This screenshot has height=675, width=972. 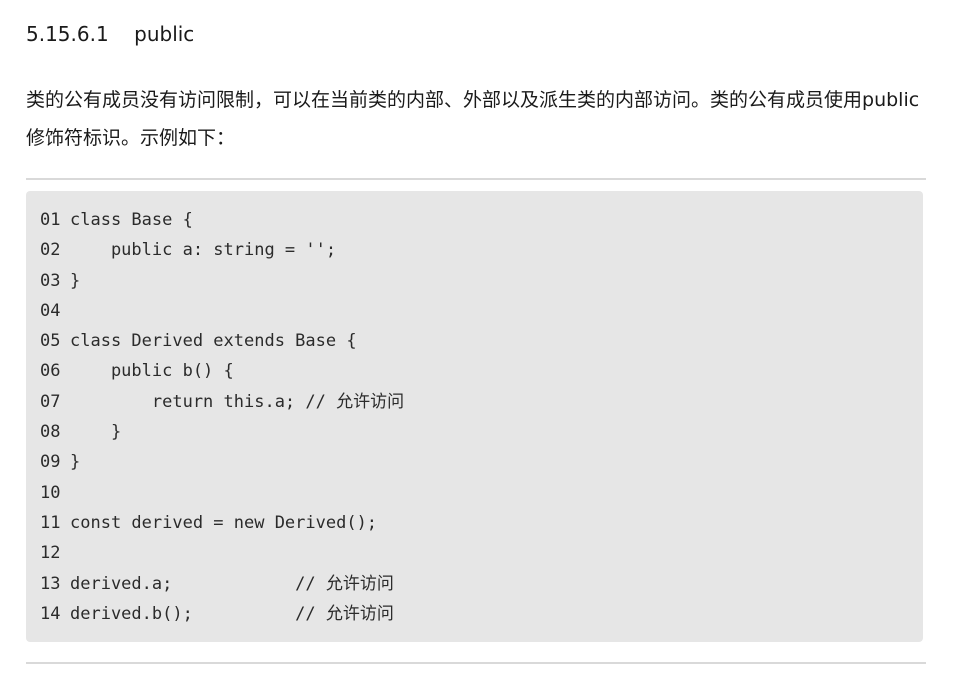 What do you see at coordinates (222, 220) in the screenshot?
I see `code-line: 01 class Base {` at bounding box center [222, 220].